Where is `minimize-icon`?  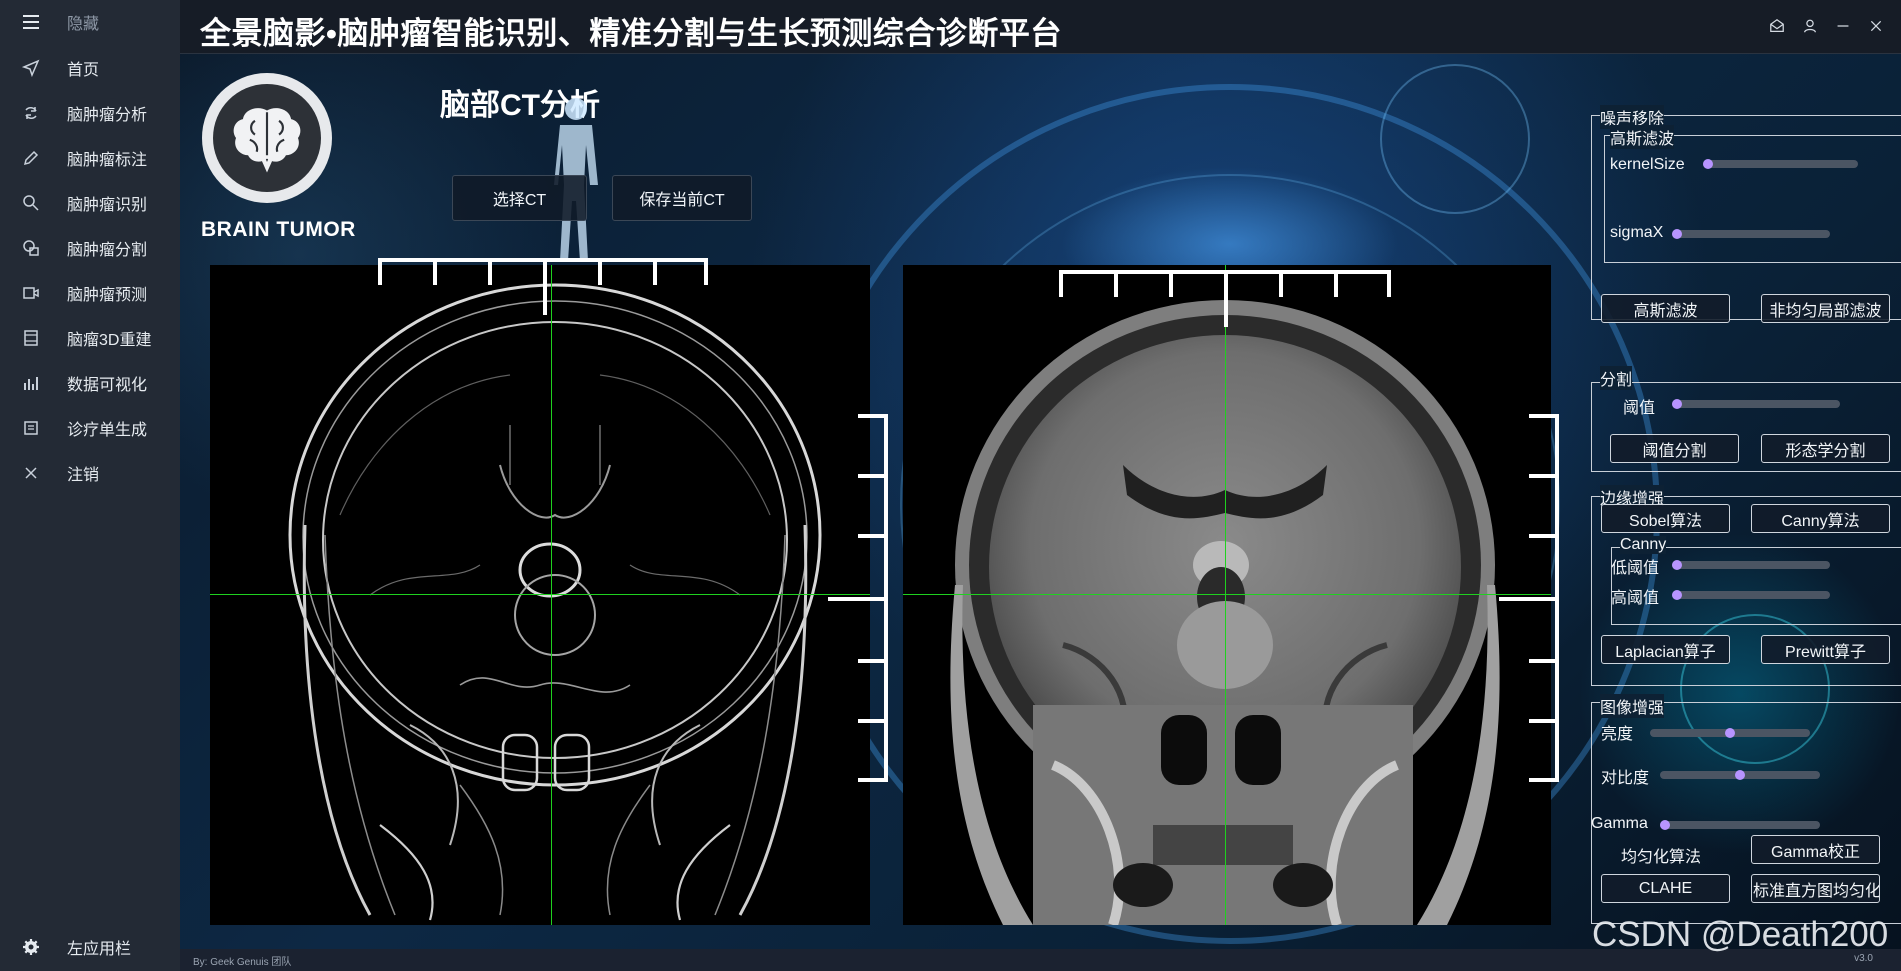 minimize-icon is located at coordinates (1843, 26).